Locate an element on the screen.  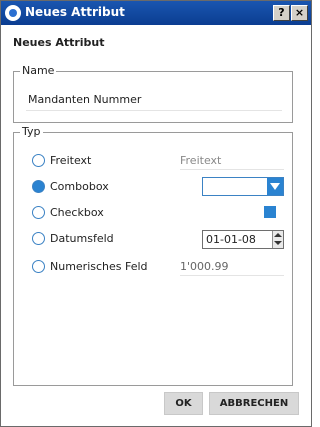
radio-label: Numerisches Feld is located at coordinates (99, 266).